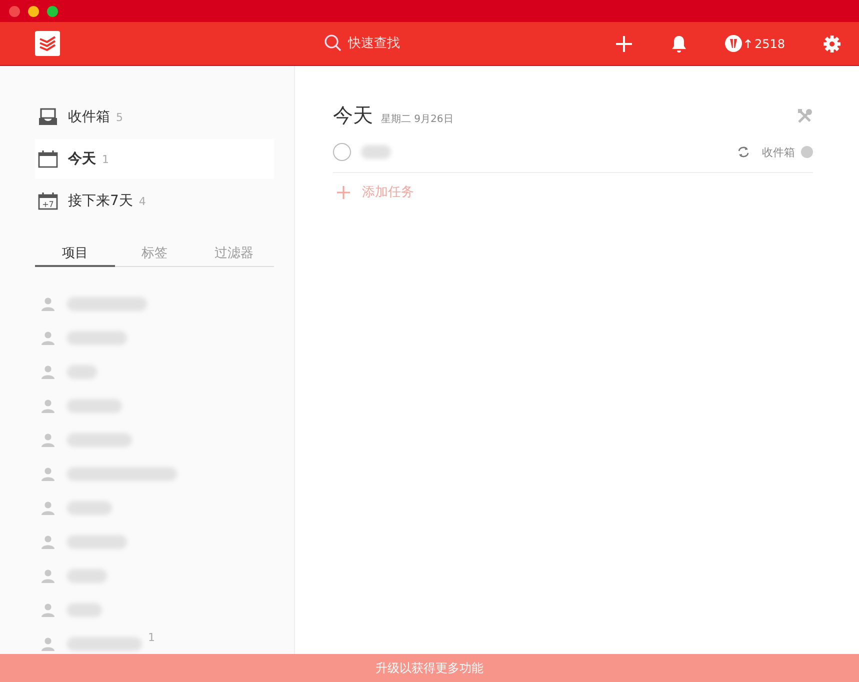 The width and height of the screenshot is (859, 682). What do you see at coordinates (679, 43) in the screenshot?
I see `bell-icon` at bounding box center [679, 43].